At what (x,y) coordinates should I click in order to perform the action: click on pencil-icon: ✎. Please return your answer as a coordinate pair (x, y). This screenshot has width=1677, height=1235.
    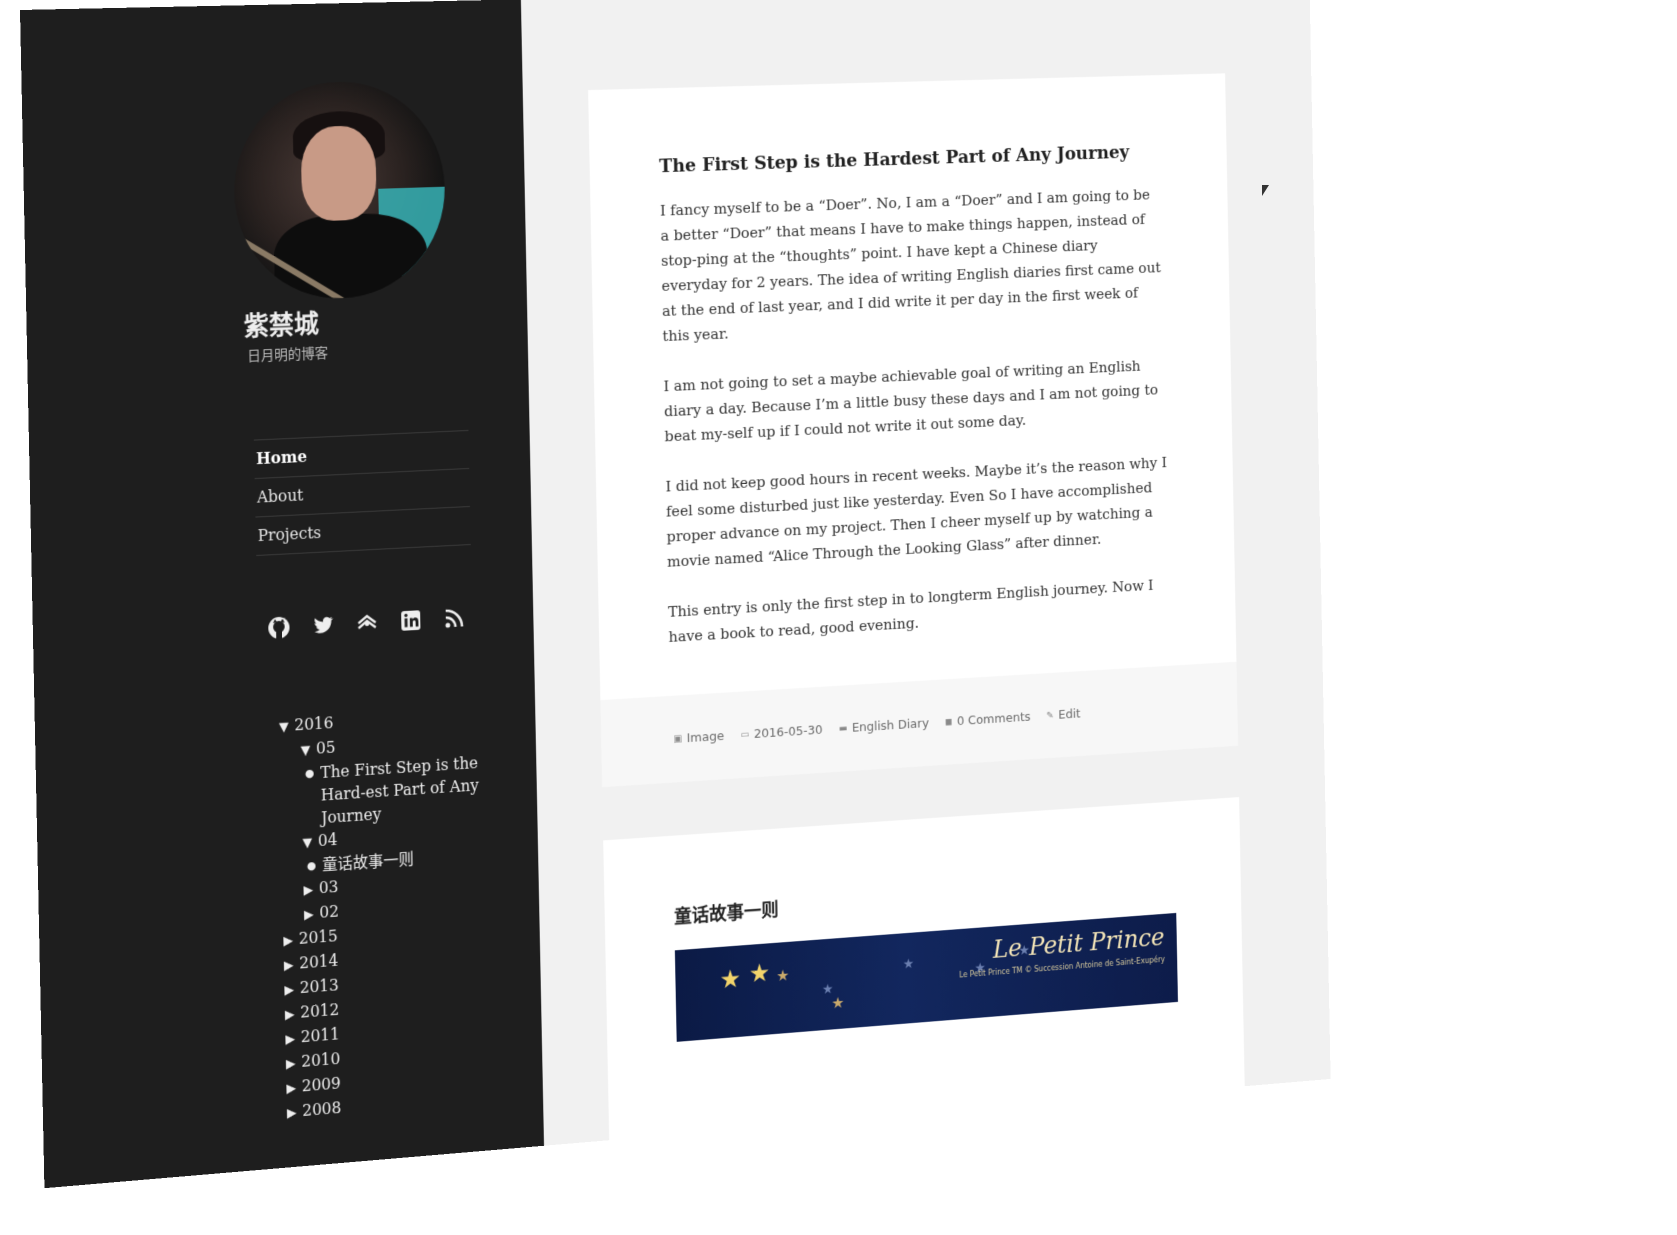
    Looking at the image, I should click on (1050, 715).